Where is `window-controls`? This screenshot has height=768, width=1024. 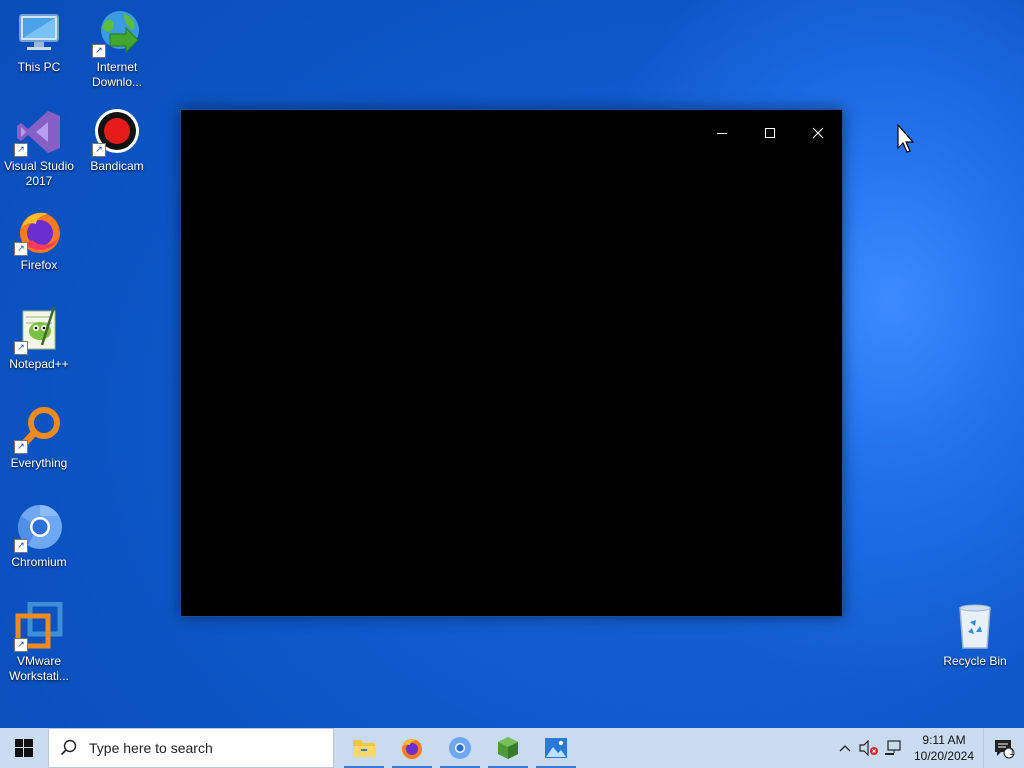
window-controls is located at coordinates (770, 133).